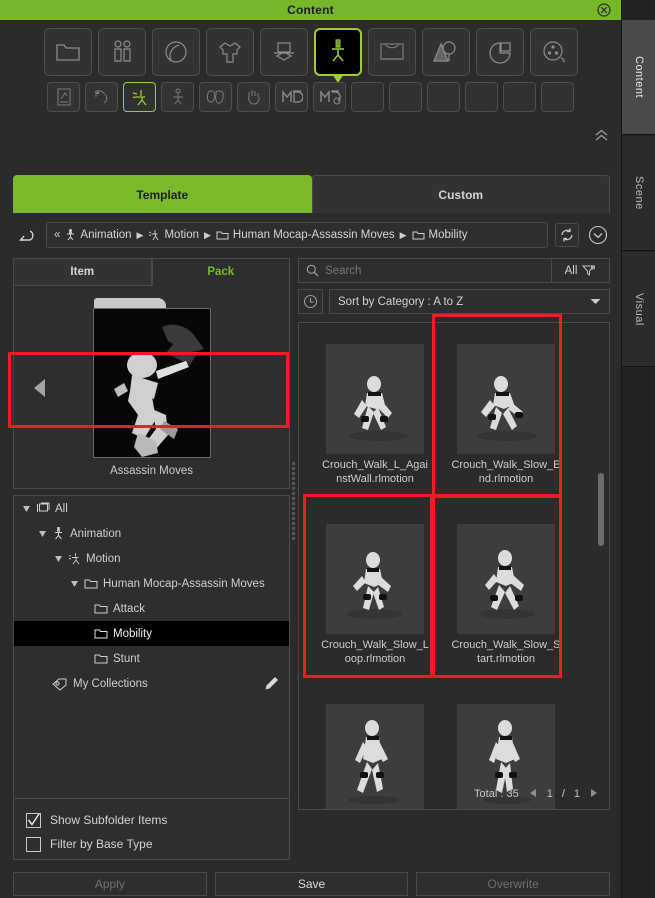 This screenshot has height=898, width=655. Describe the element at coordinates (312, 270) in the screenshot. I see `search-icon` at that location.